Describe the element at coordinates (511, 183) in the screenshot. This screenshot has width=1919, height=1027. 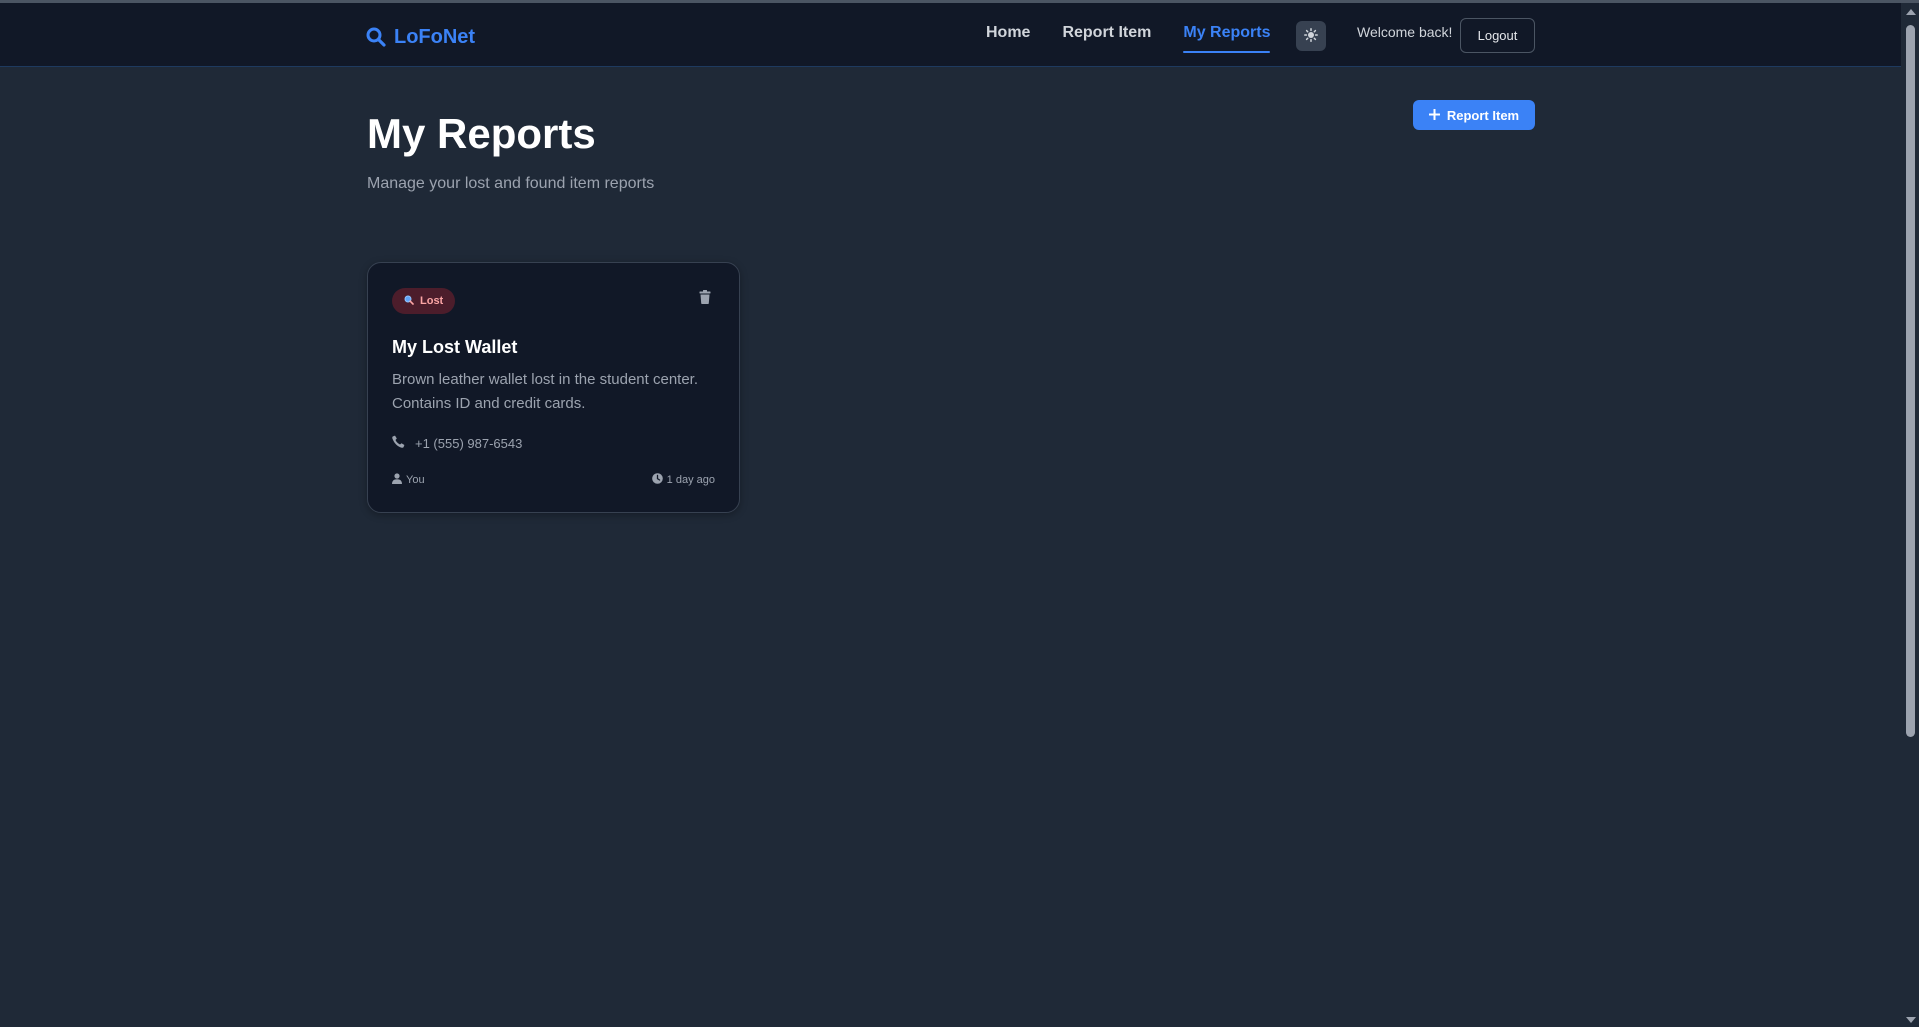
I see `page-subtitle: Manage your lost and found item reports` at that location.